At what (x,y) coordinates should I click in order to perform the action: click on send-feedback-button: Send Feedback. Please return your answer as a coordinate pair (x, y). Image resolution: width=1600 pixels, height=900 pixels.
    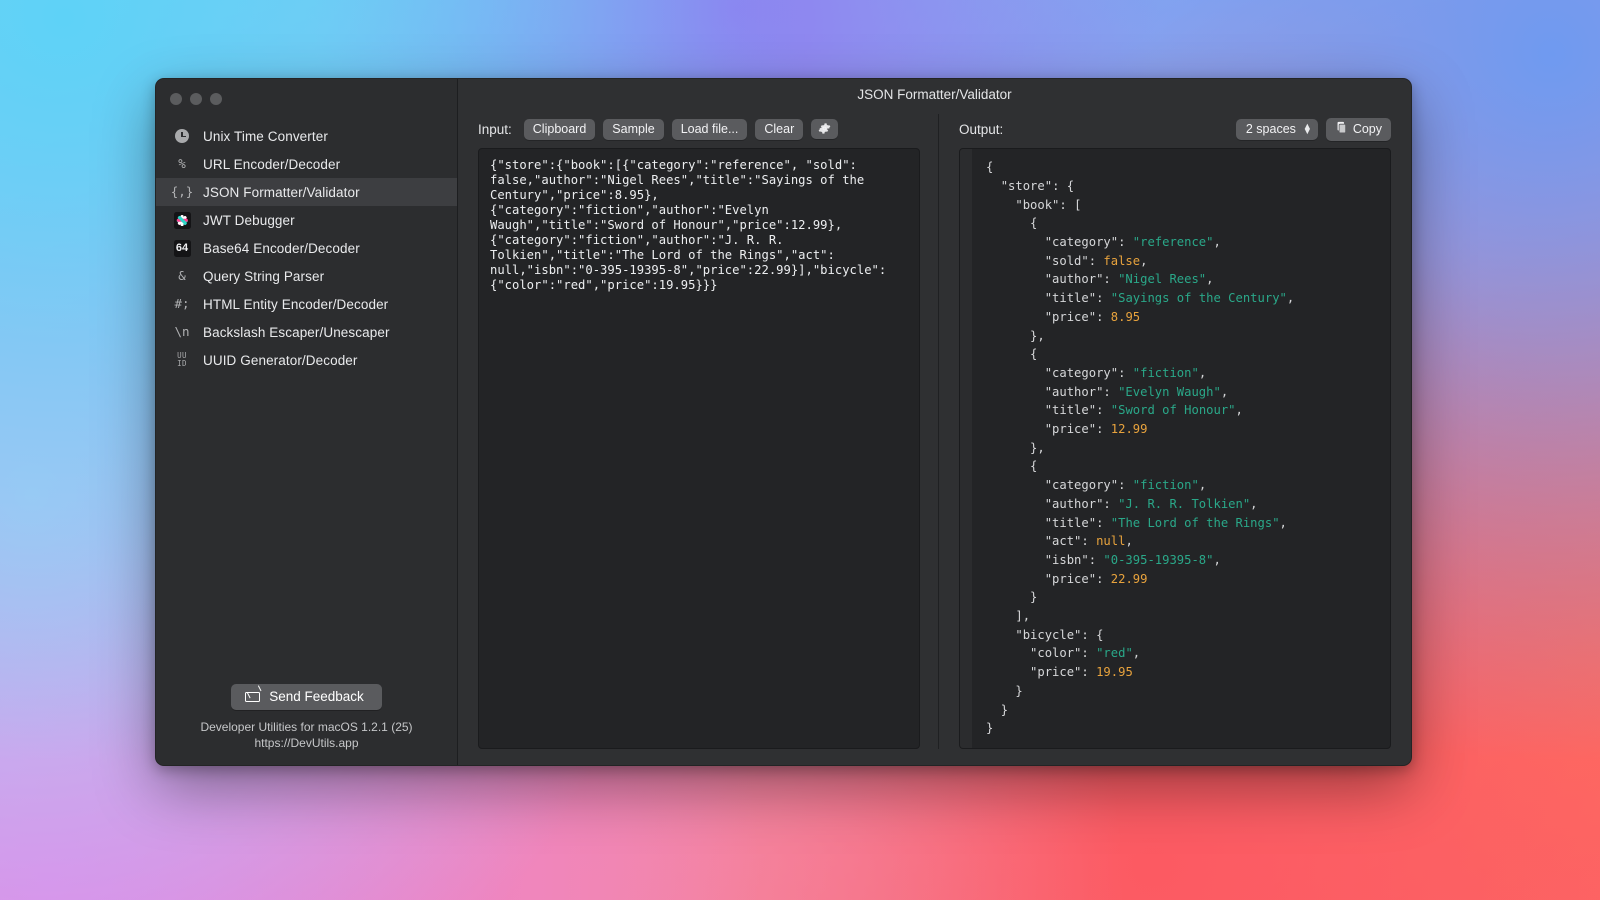
    Looking at the image, I should click on (306, 697).